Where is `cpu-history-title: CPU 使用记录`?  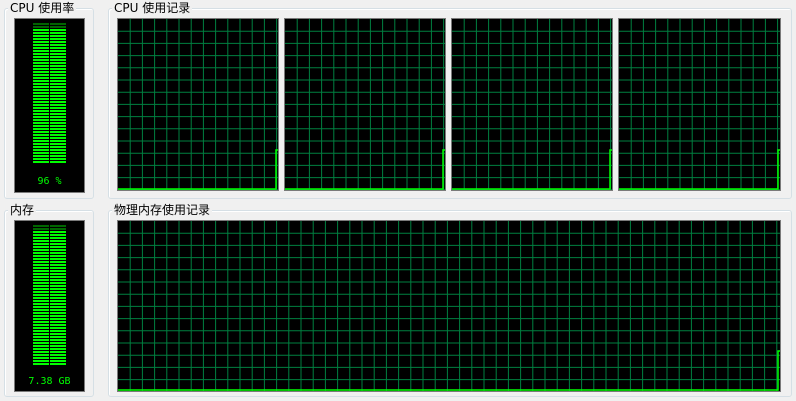 cpu-history-title: CPU 使用记录 is located at coordinates (152, 8).